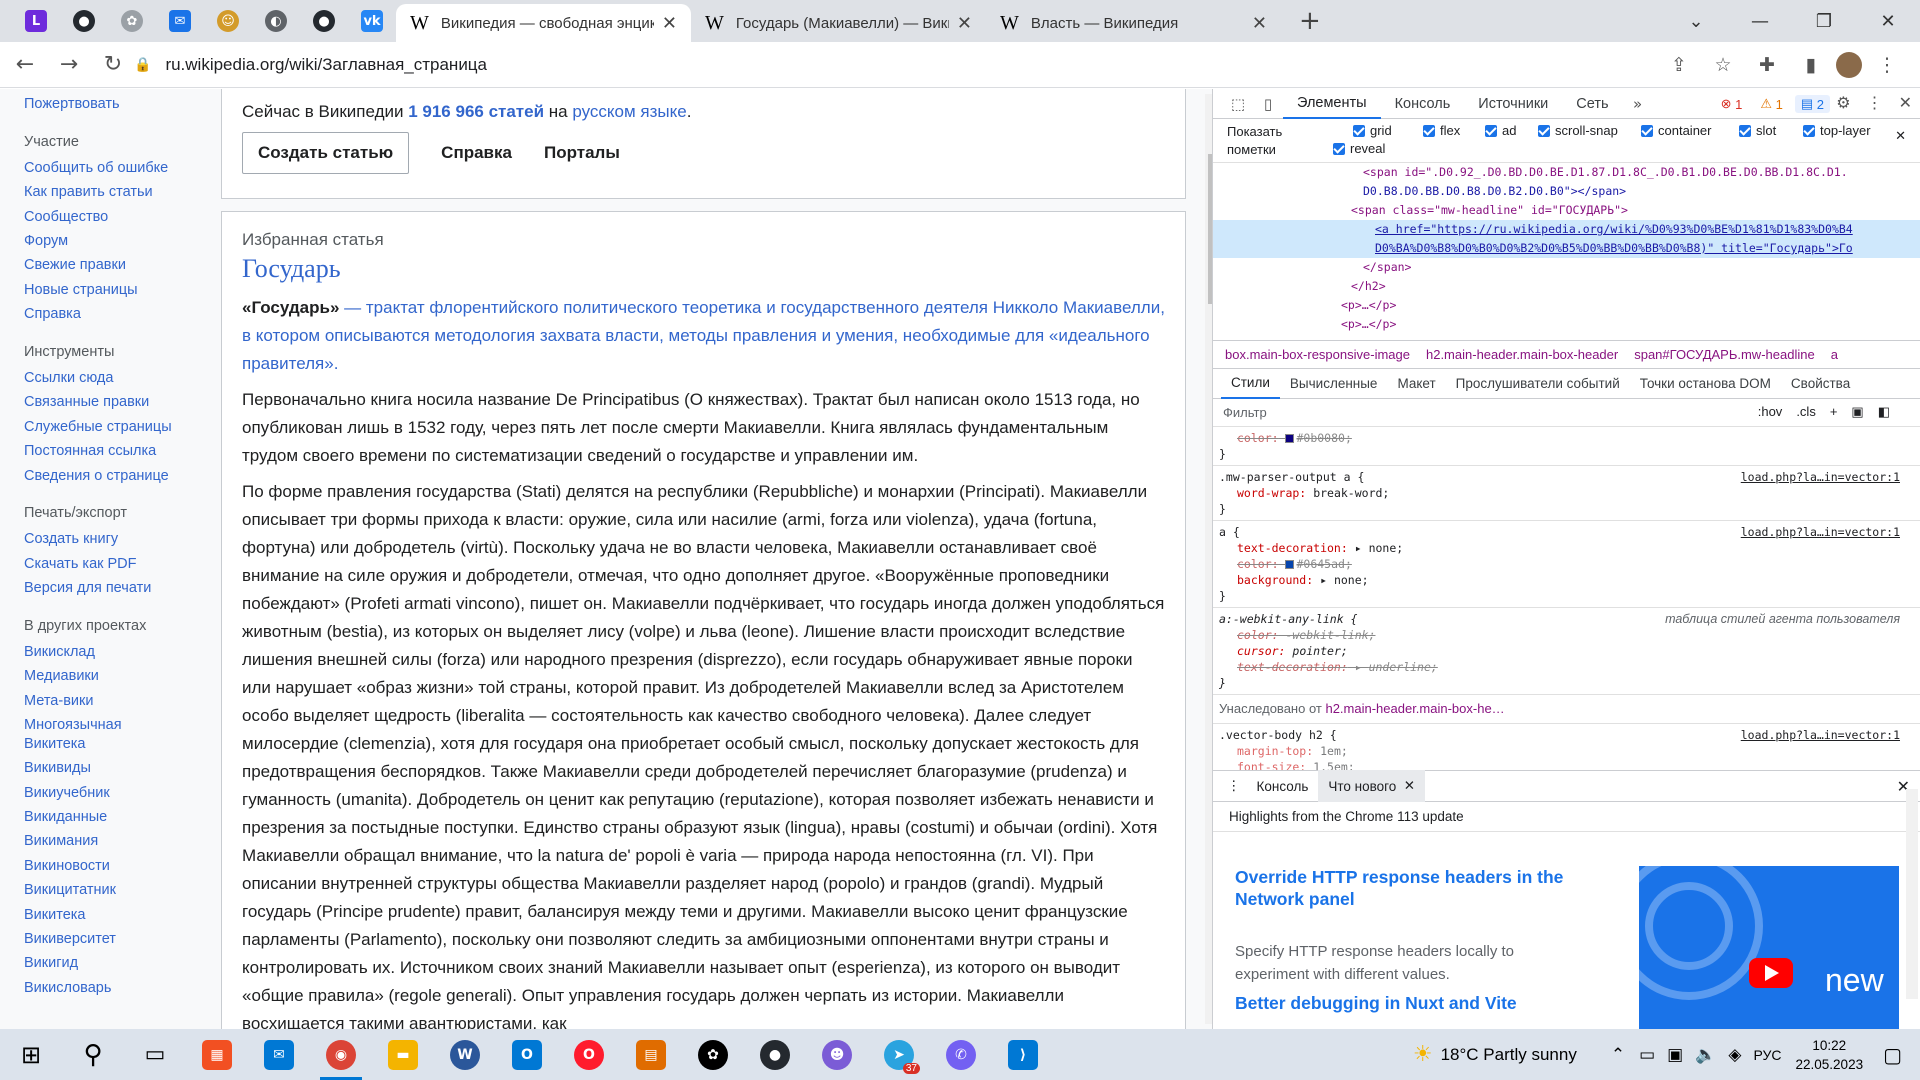 The width and height of the screenshot is (1920, 1080). Describe the element at coordinates (1538, 384) in the screenshot. I see `tab-event-listeners: Прослушиватели событий` at that location.